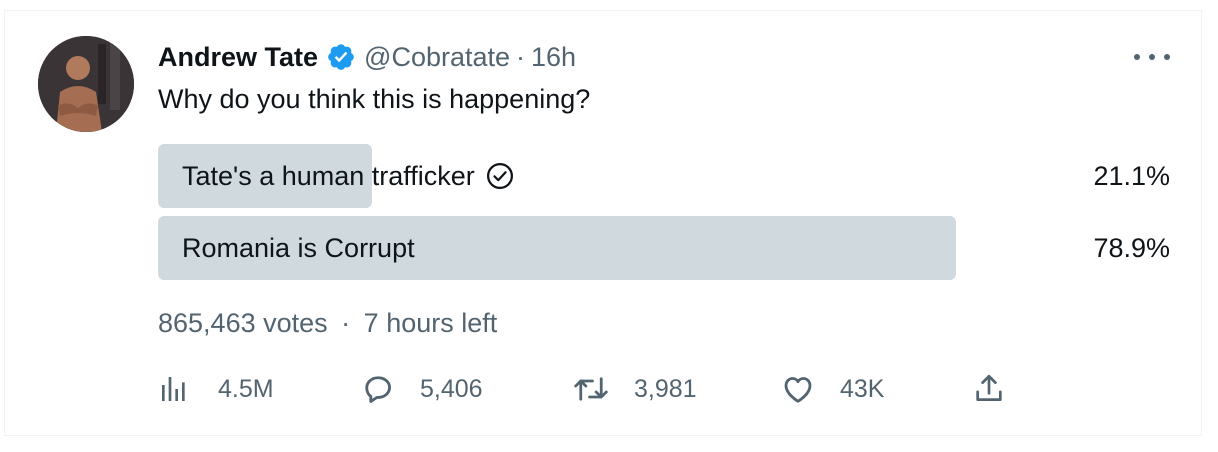  Describe the element at coordinates (430, 323) in the screenshot. I see `time-left: 7 hours left` at that location.